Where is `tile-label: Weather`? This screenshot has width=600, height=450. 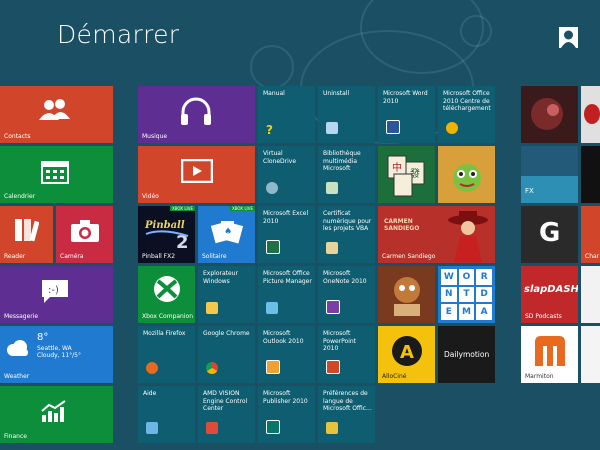 tile-label: Weather is located at coordinates (17, 376).